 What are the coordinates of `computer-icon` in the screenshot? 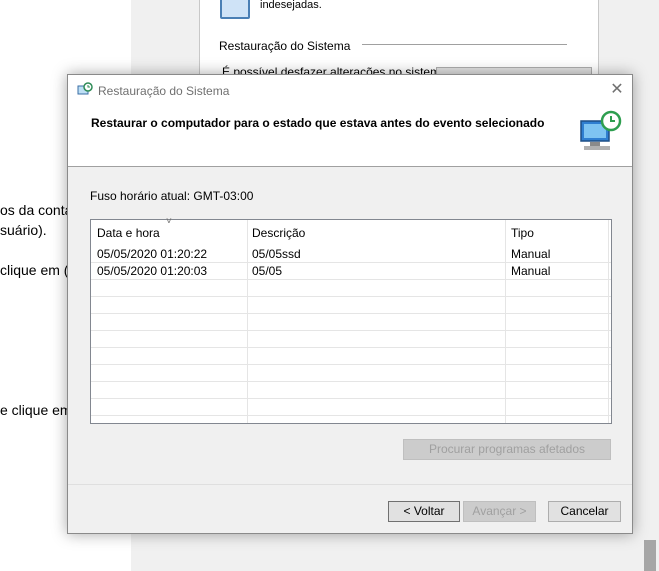 It's located at (235, 9).